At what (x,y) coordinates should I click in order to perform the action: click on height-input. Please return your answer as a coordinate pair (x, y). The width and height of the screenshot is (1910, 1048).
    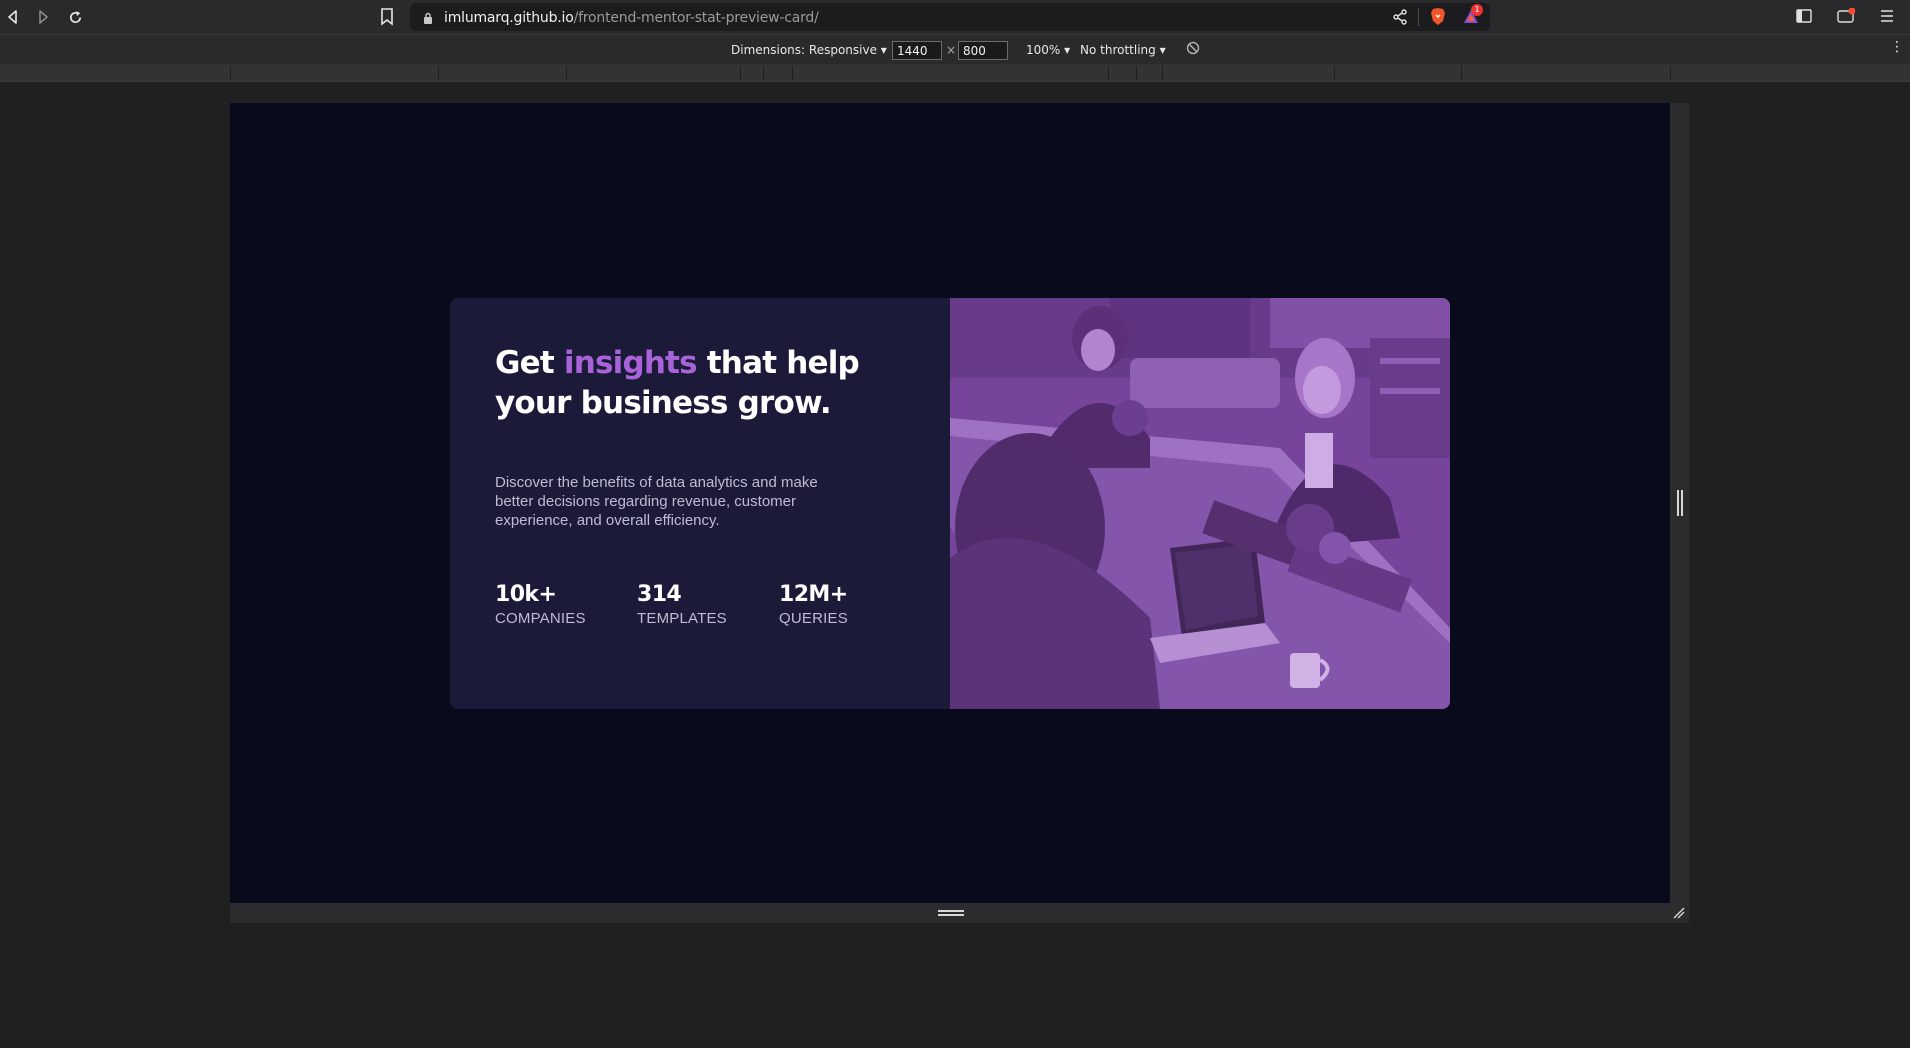
    Looking at the image, I should click on (983, 50).